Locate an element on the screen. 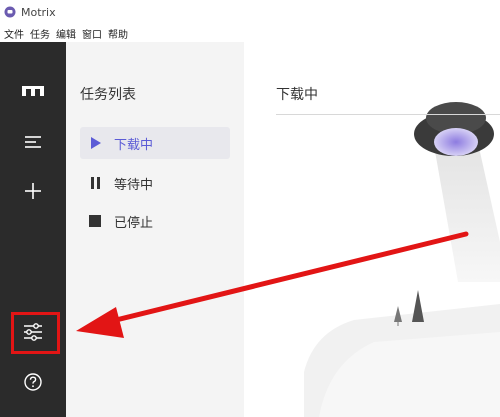 The width and height of the screenshot is (500, 417). help-button is located at coordinates (33, 382).